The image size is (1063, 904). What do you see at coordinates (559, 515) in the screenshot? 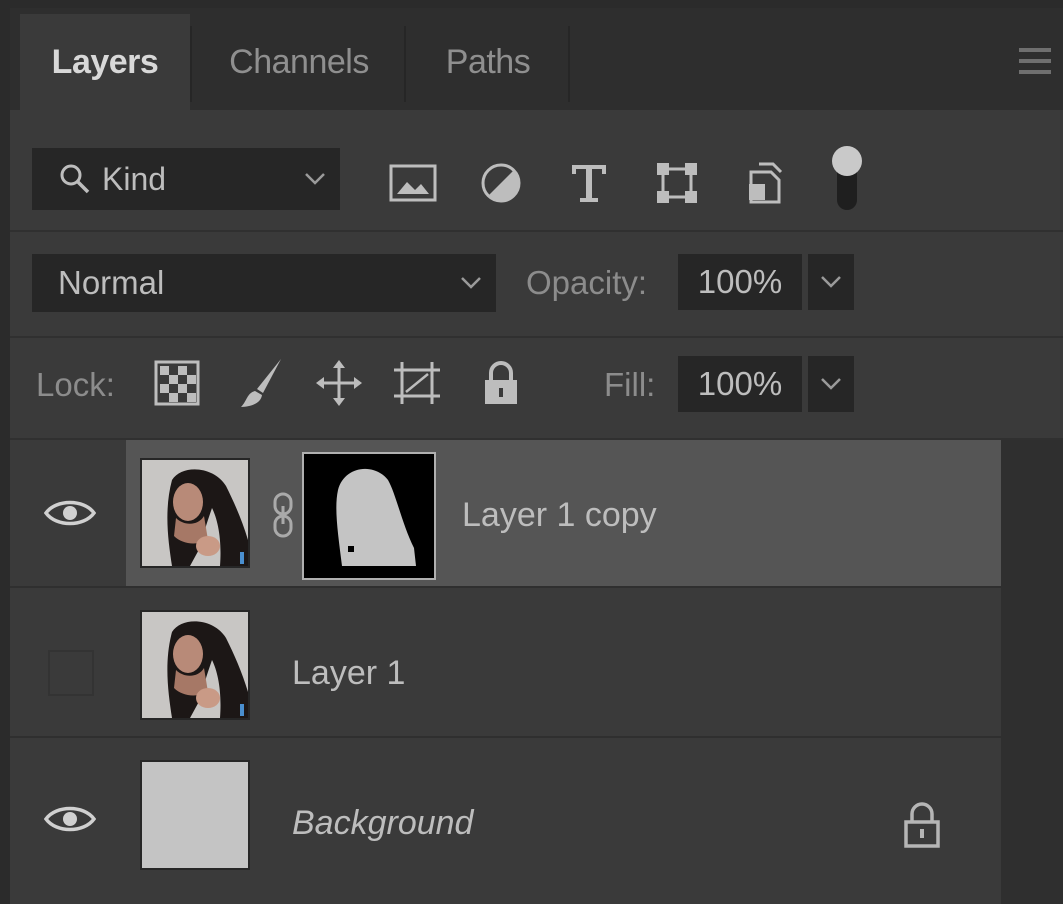
I see `layer-name: Layer 1 copy` at bounding box center [559, 515].